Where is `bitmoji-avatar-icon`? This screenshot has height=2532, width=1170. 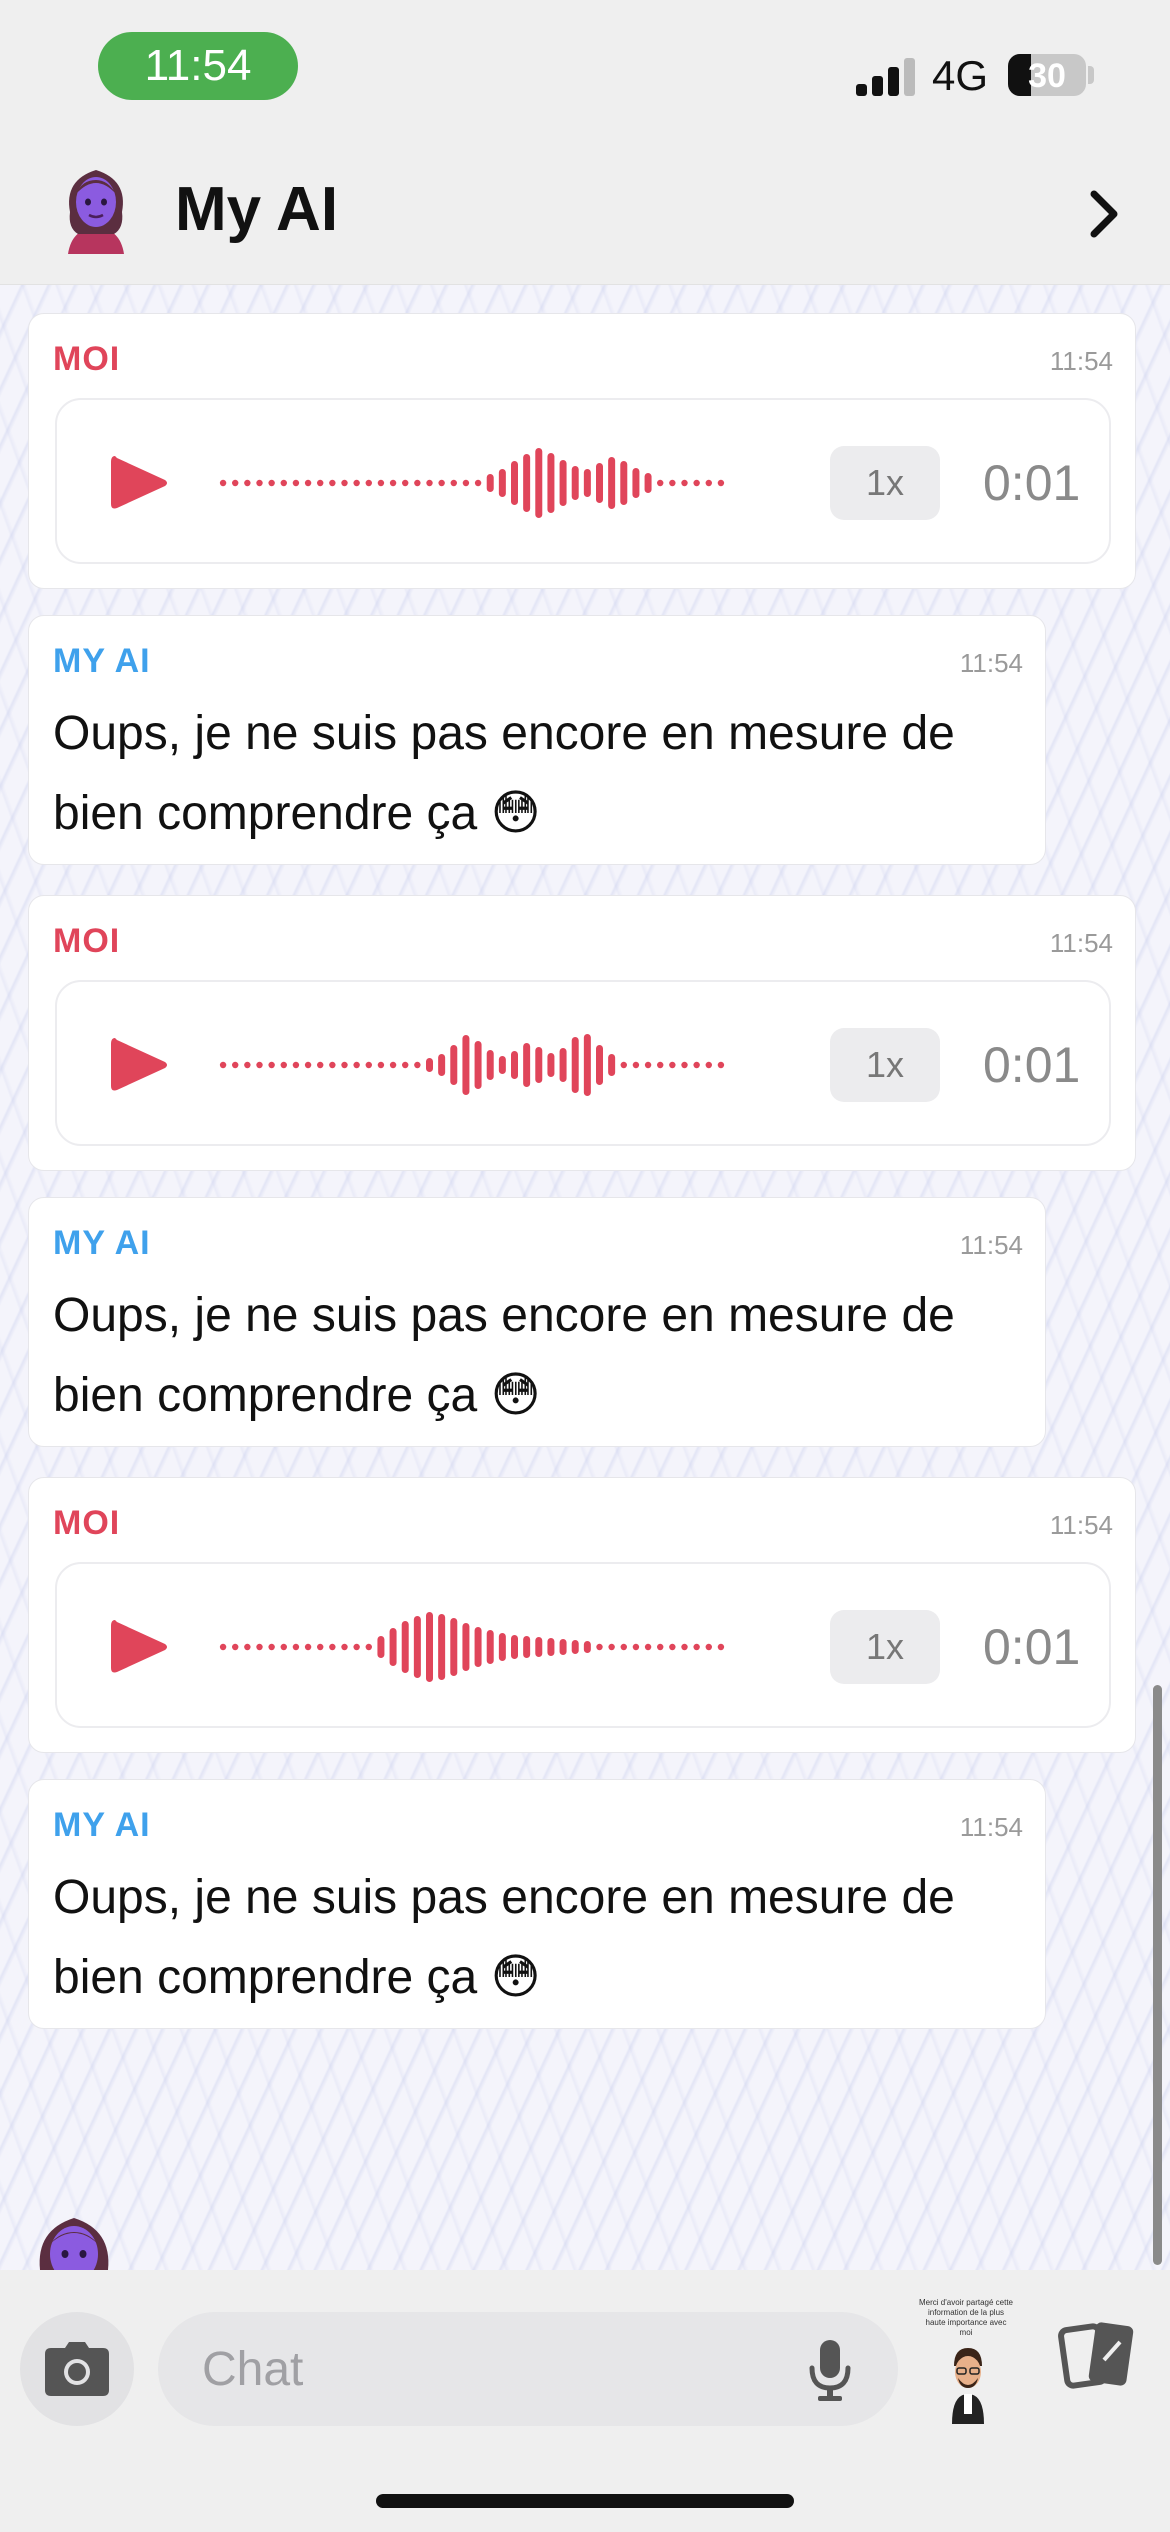
bitmoji-avatar-icon is located at coordinates (96, 212).